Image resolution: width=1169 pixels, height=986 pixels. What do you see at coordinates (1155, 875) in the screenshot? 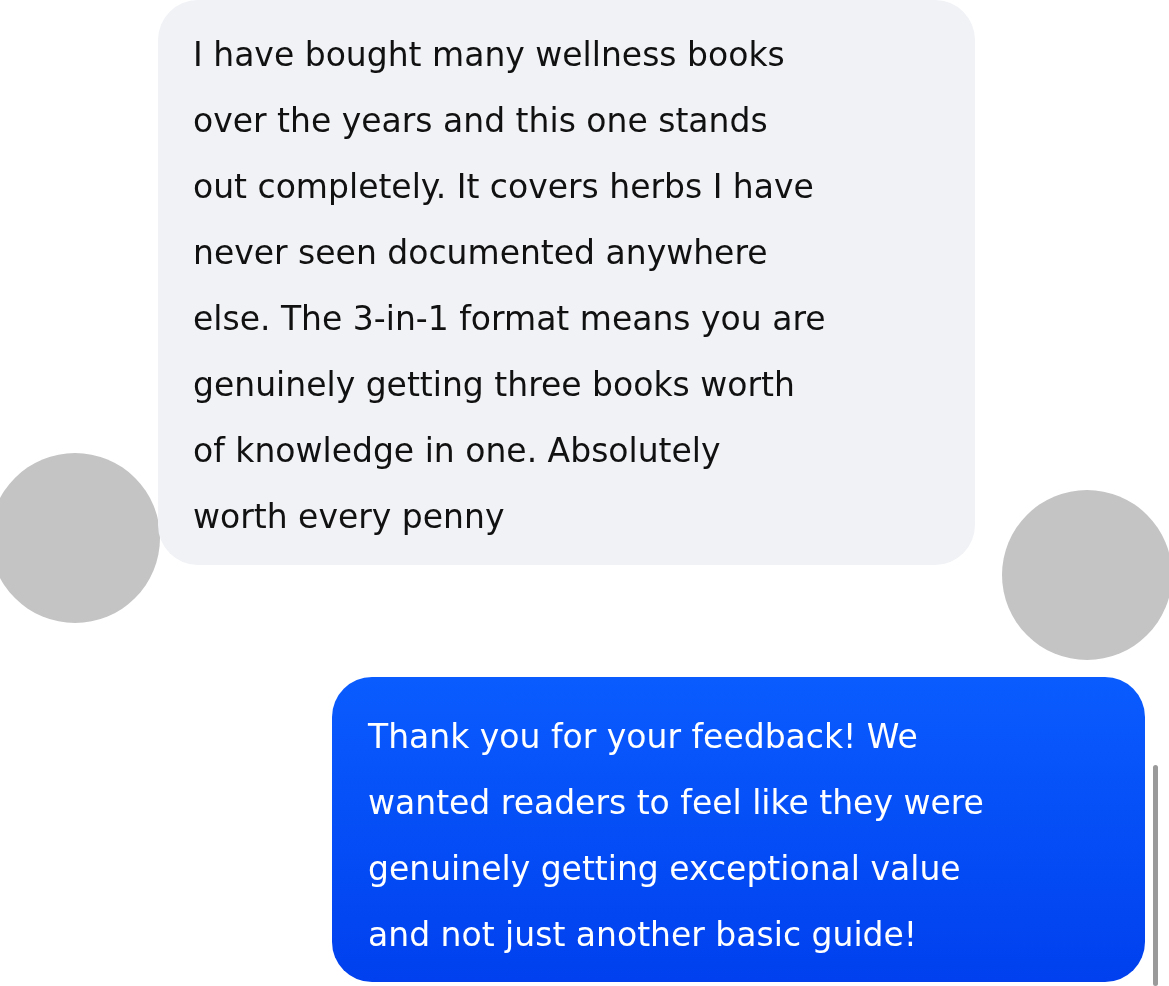
I see `scrollbar` at bounding box center [1155, 875].